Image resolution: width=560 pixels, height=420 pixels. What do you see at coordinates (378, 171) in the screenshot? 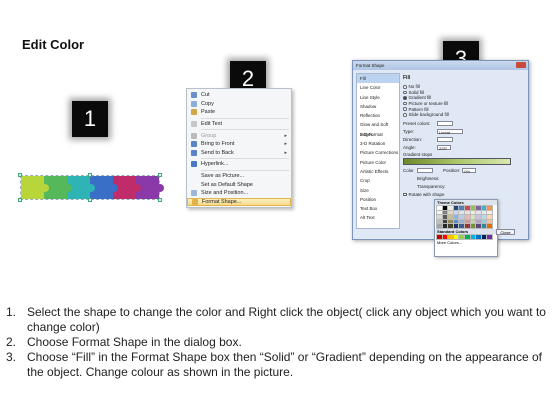
I see `sidebar-item: Artistic Effects` at bounding box center [378, 171].